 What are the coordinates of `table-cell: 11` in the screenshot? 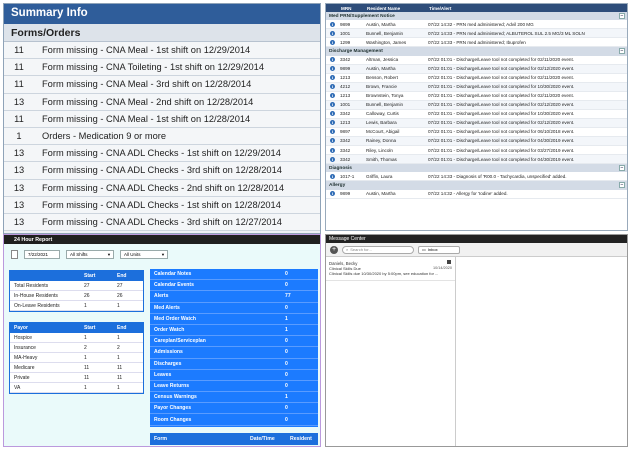 It's located at (120, 377).